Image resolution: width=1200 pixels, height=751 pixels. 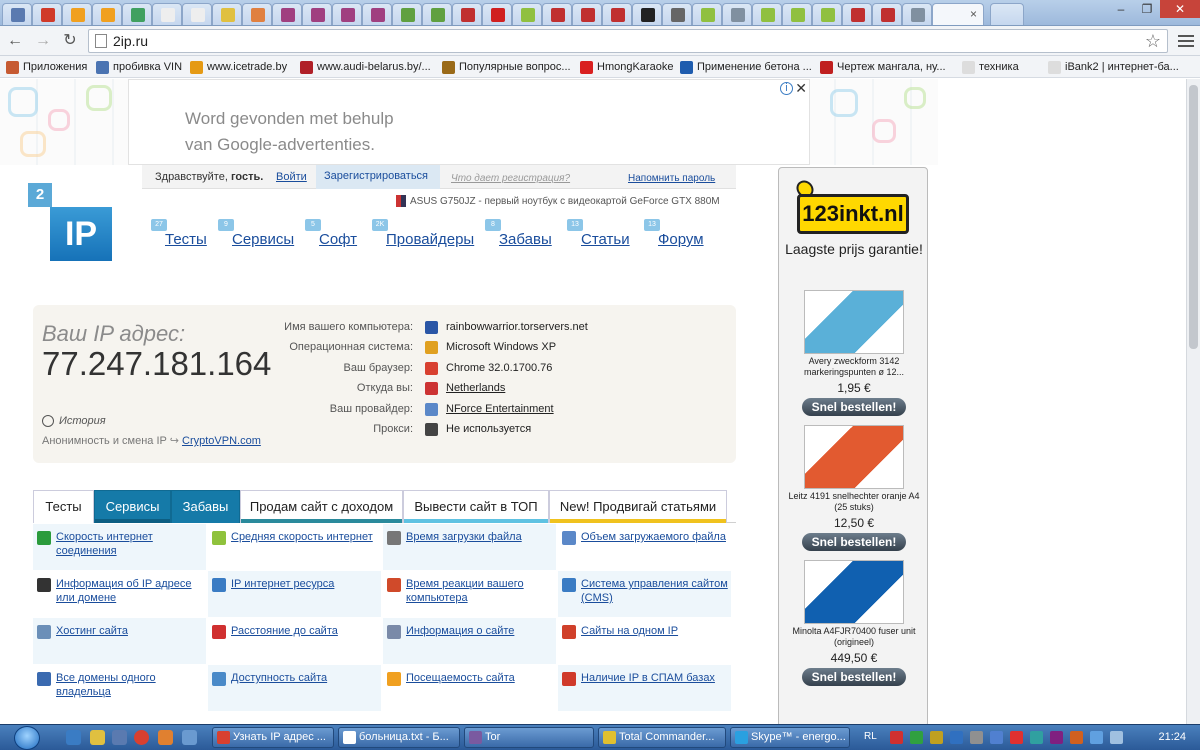 What do you see at coordinates (305, 631) in the screenshot?
I see `service-link: Расстояние до сайта` at bounding box center [305, 631].